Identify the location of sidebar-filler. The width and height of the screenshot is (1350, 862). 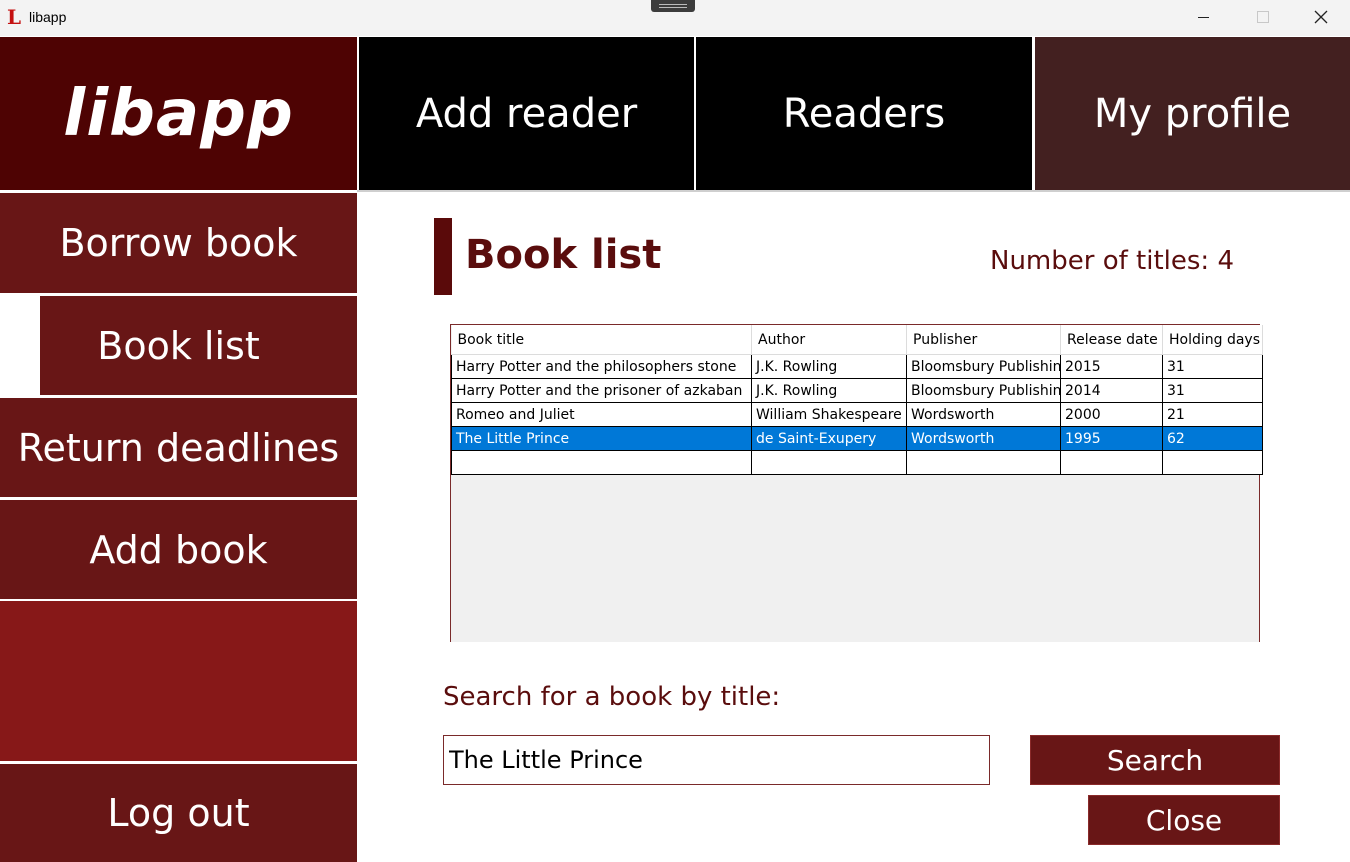
(178, 681).